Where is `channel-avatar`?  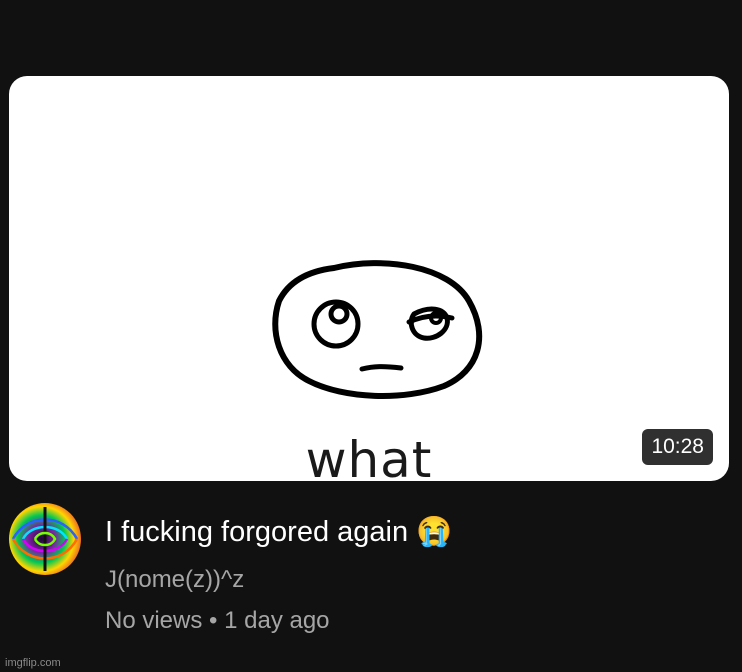 channel-avatar is located at coordinates (45, 539).